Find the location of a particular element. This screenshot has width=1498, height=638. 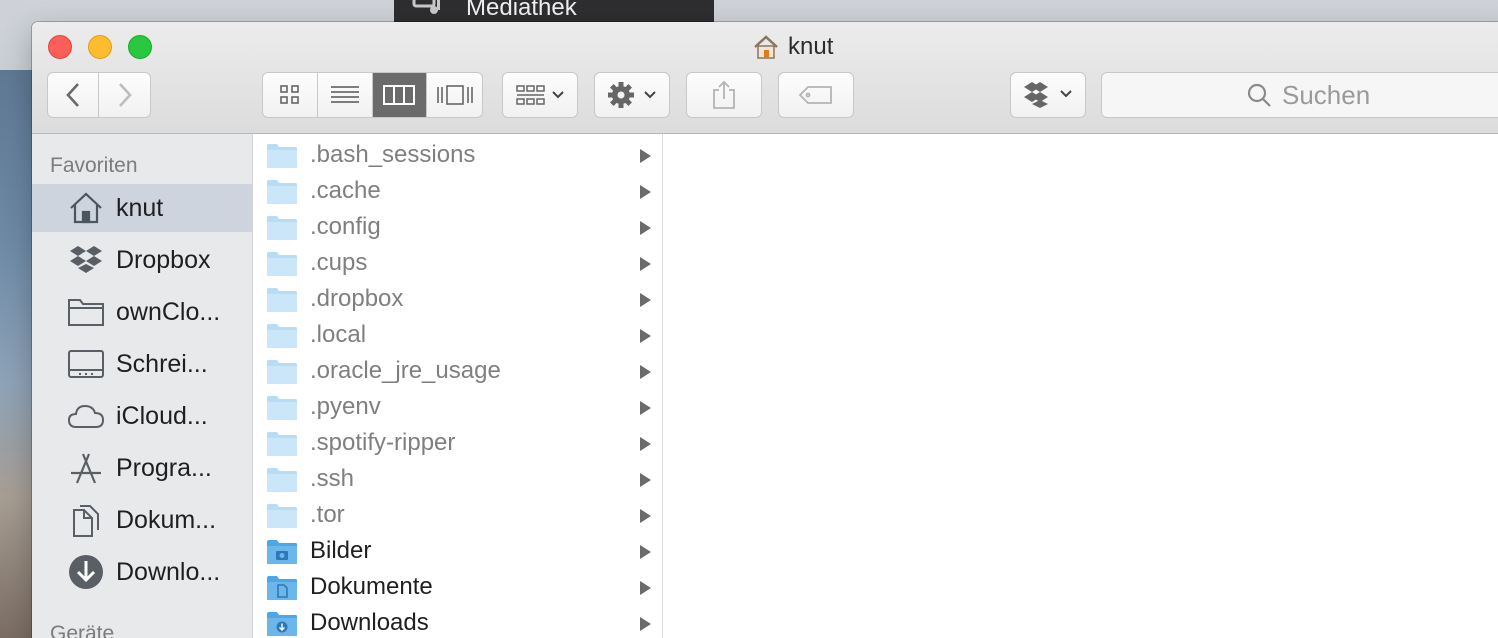

columns-icon is located at coordinates (399, 95).